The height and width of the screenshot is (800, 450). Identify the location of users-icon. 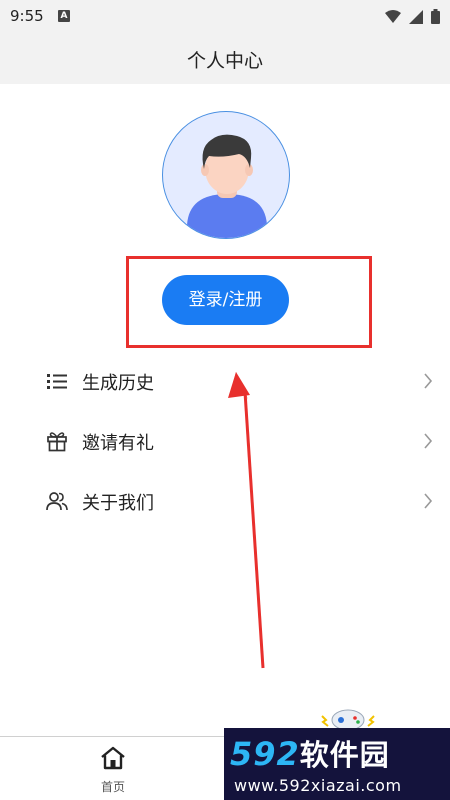
(57, 501).